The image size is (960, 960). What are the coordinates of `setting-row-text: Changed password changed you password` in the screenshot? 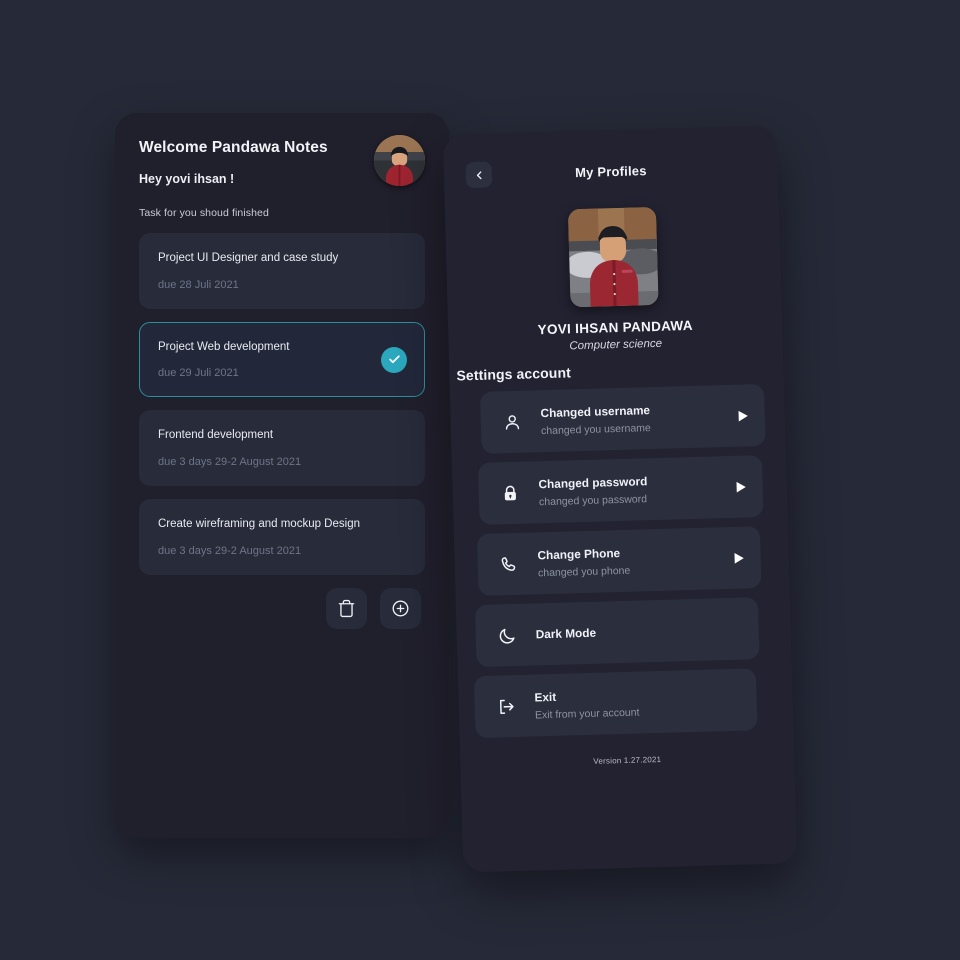 It's located at (633, 489).